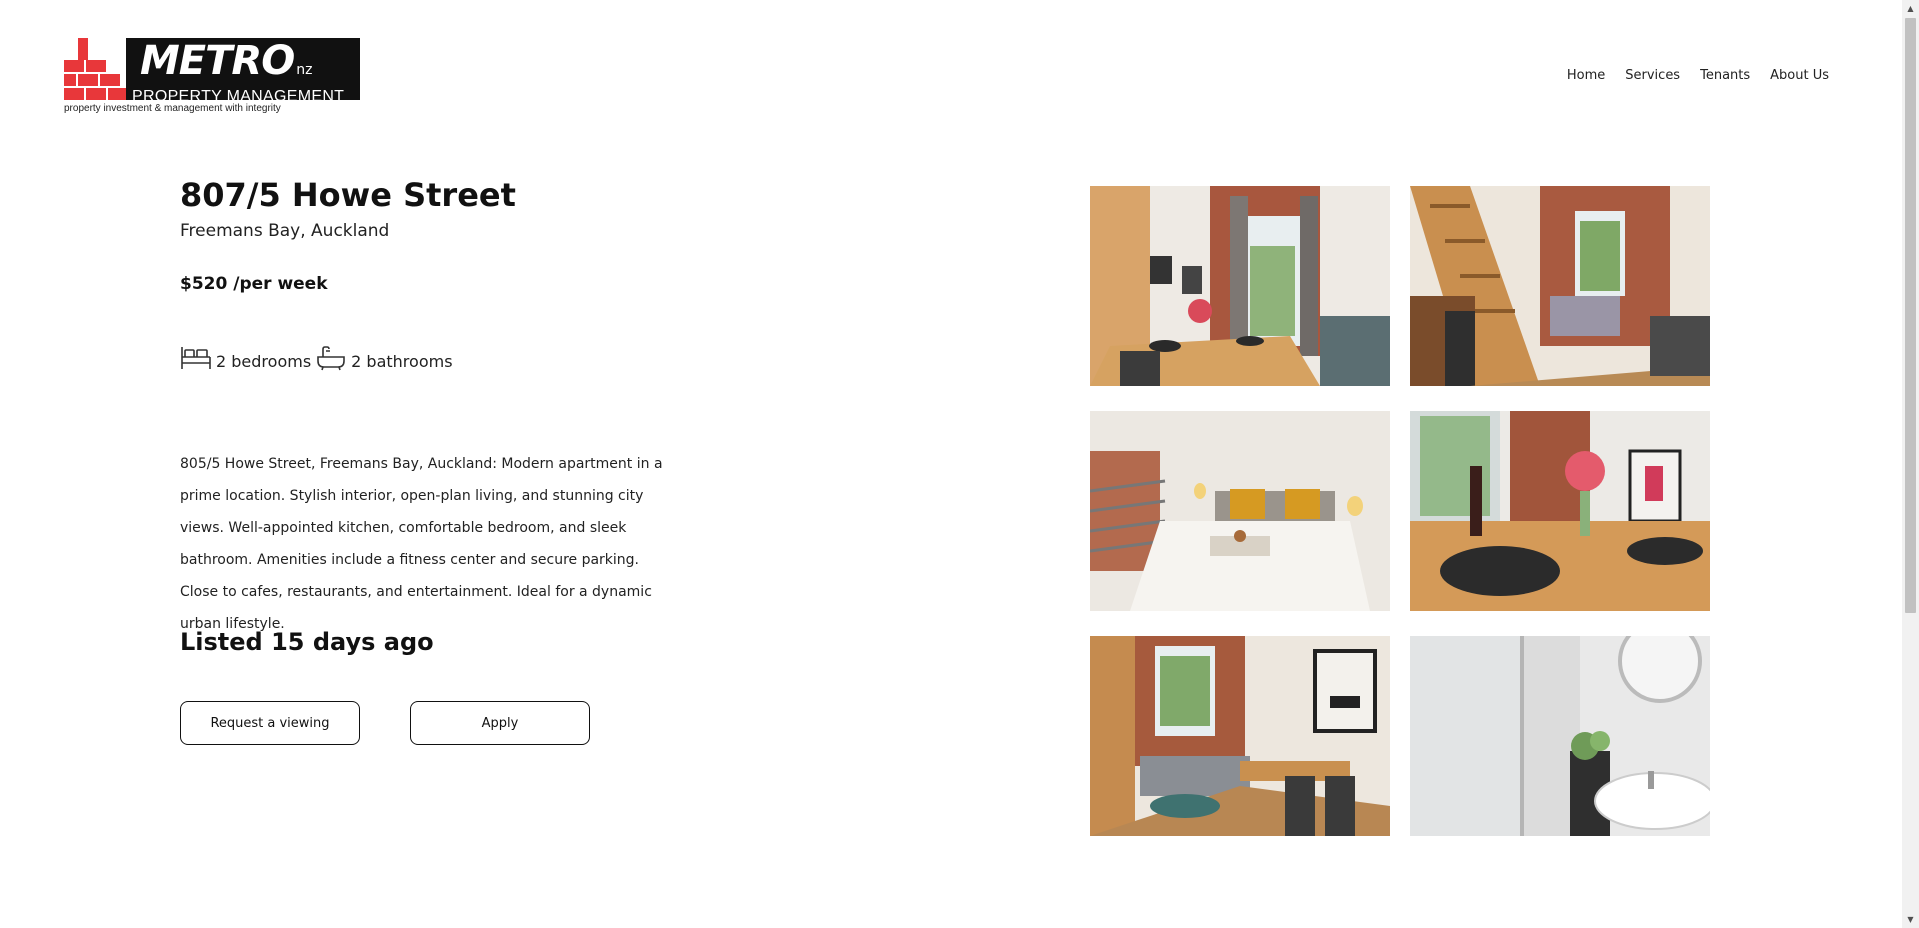 The height and width of the screenshot is (928, 1919). What do you see at coordinates (348, 195) in the screenshot?
I see `listing-address: 807/5 Howe Street` at bounding box center [348, 195].